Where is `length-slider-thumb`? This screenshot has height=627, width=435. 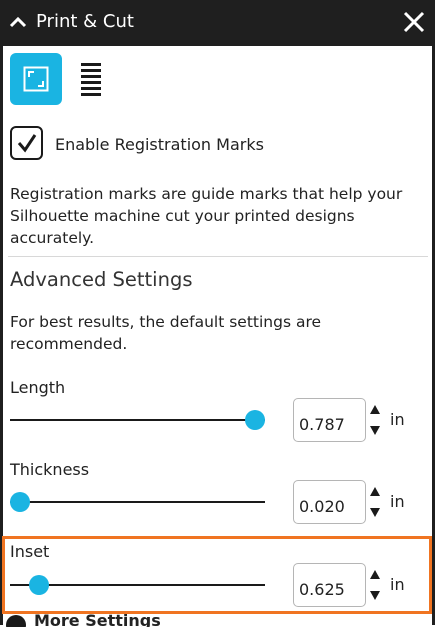 length-slider-thumb is located at coordinates (255, 420).